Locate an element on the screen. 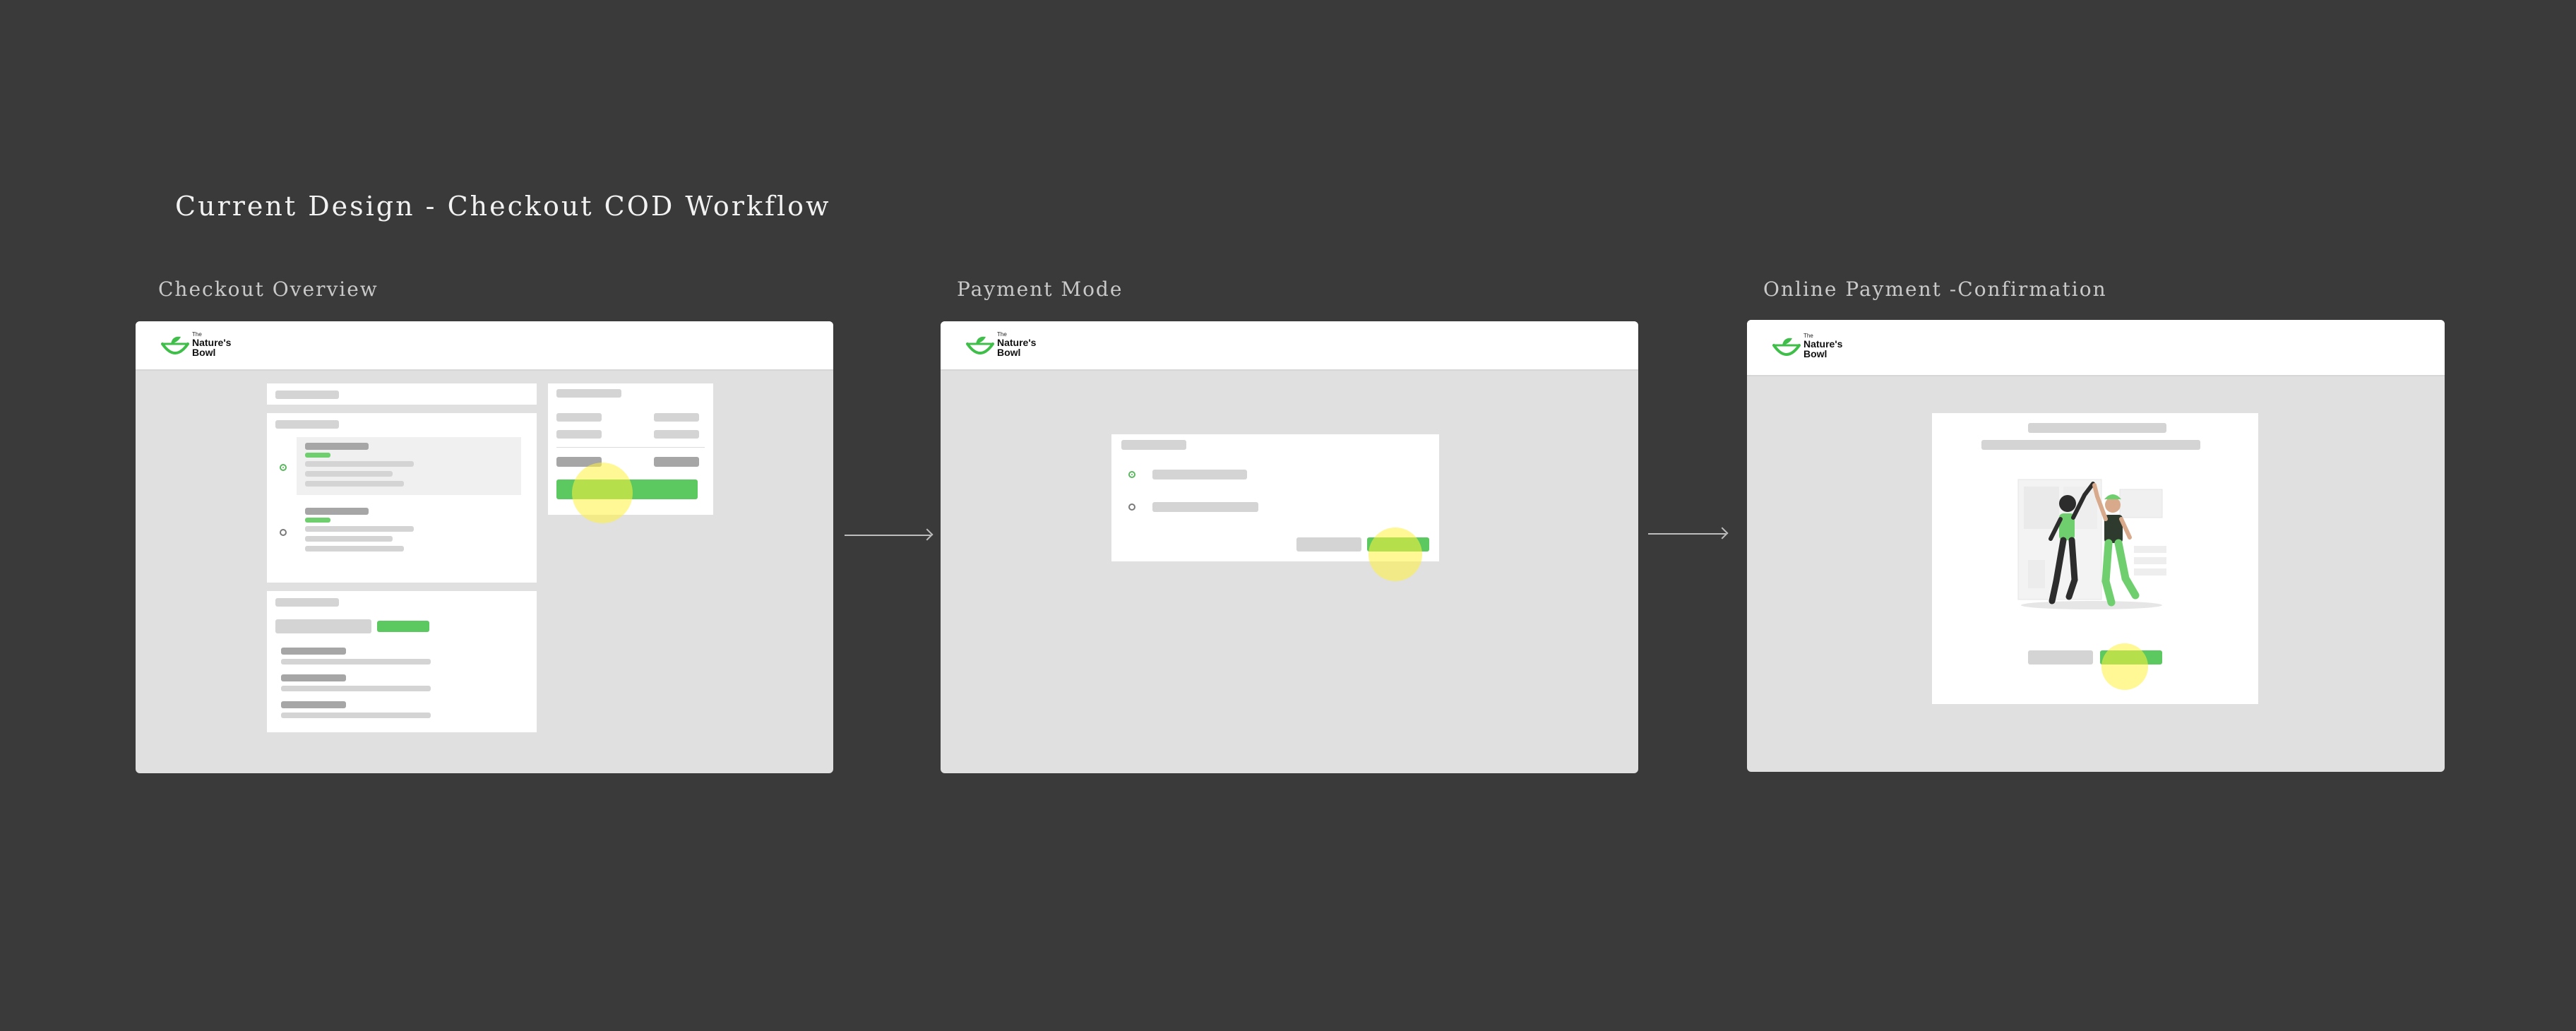 This screenshot has height=1031, width=2576. delivery-options-card is located at coordinates (402, 498).